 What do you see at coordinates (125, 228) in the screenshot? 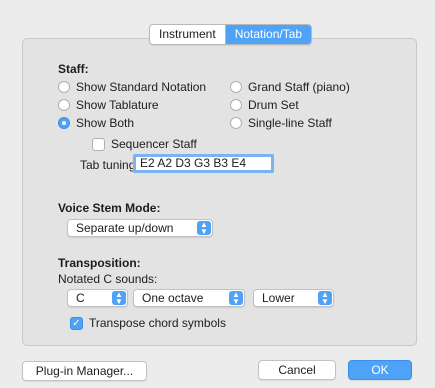
I see `popup-value: Separate up/down` at bounding box center [125, 228].